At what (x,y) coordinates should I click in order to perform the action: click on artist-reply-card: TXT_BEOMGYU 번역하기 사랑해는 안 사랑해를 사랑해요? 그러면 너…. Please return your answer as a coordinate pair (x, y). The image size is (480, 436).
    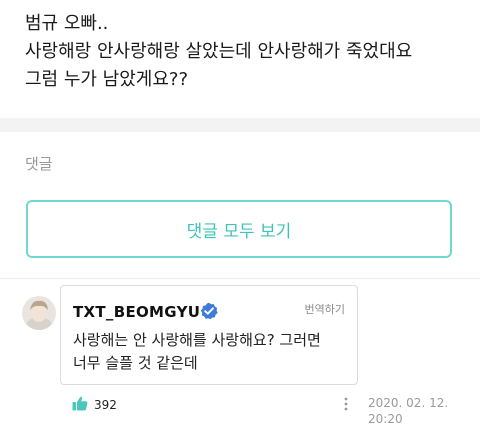
    Looking at the image, I should click on (209, 335).